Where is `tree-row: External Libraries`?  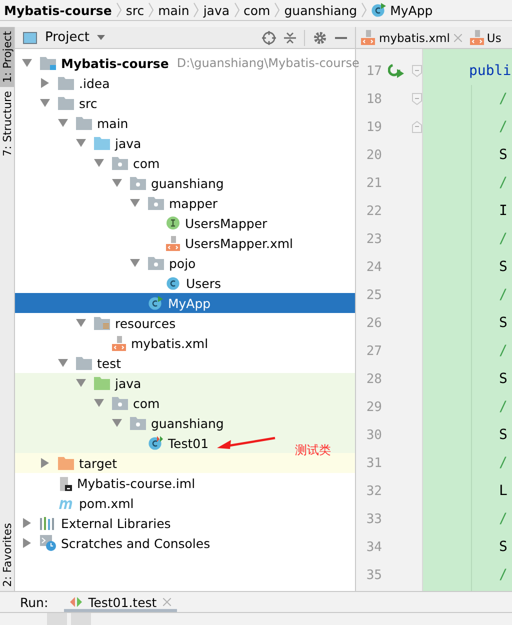 tree-row: External Libraries is located at coordinates (185, 523).